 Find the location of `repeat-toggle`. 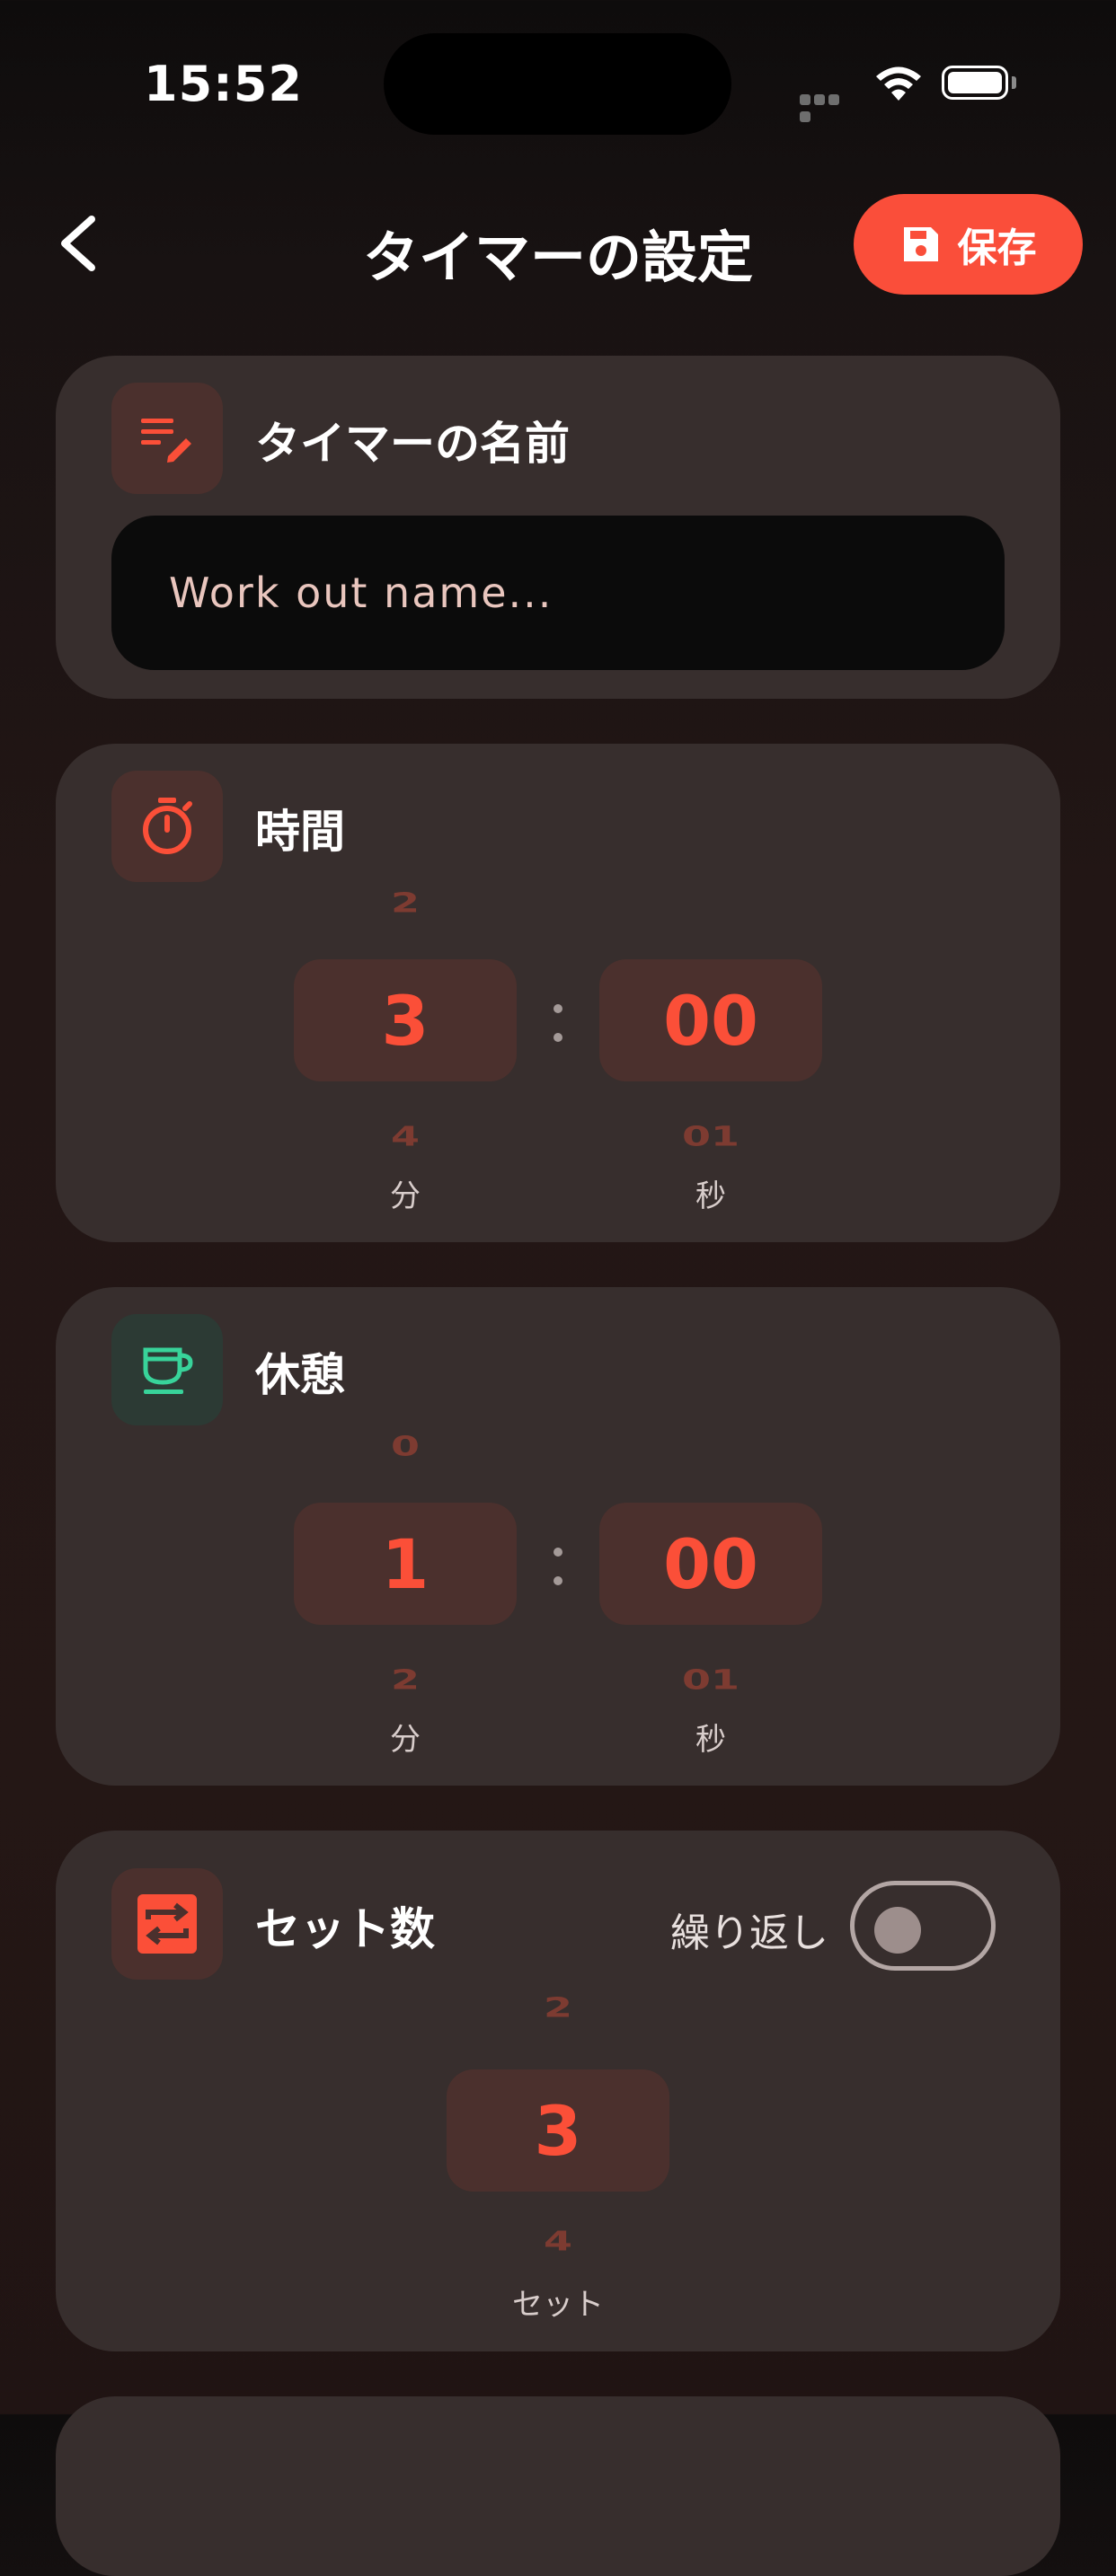

repeat-toggle is located at coordinates (923, 1926).